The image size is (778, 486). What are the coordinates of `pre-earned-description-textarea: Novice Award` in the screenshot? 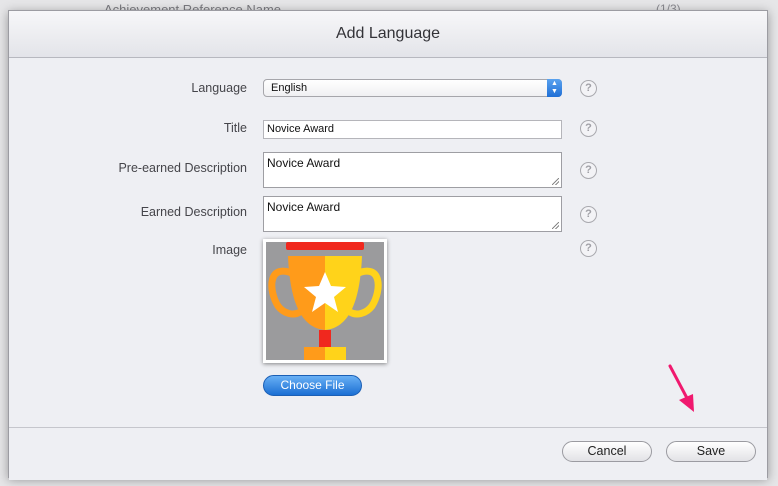 It's located at (412, 170).